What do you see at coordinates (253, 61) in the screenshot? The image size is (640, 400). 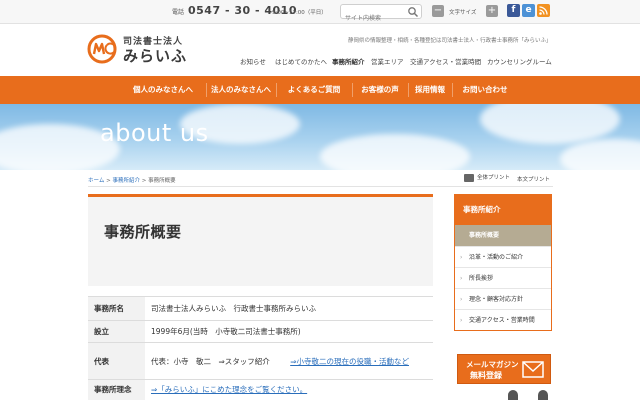 I see `subnav-news: お知らせ` at bounding box center [253, 61].